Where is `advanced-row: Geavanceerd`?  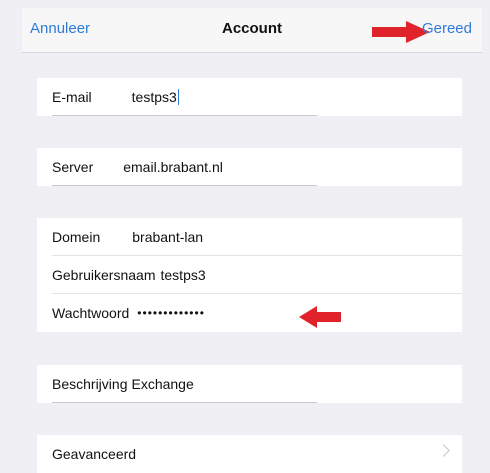
advanced-row: Geavanceerd is located at coordinates (249, 454).